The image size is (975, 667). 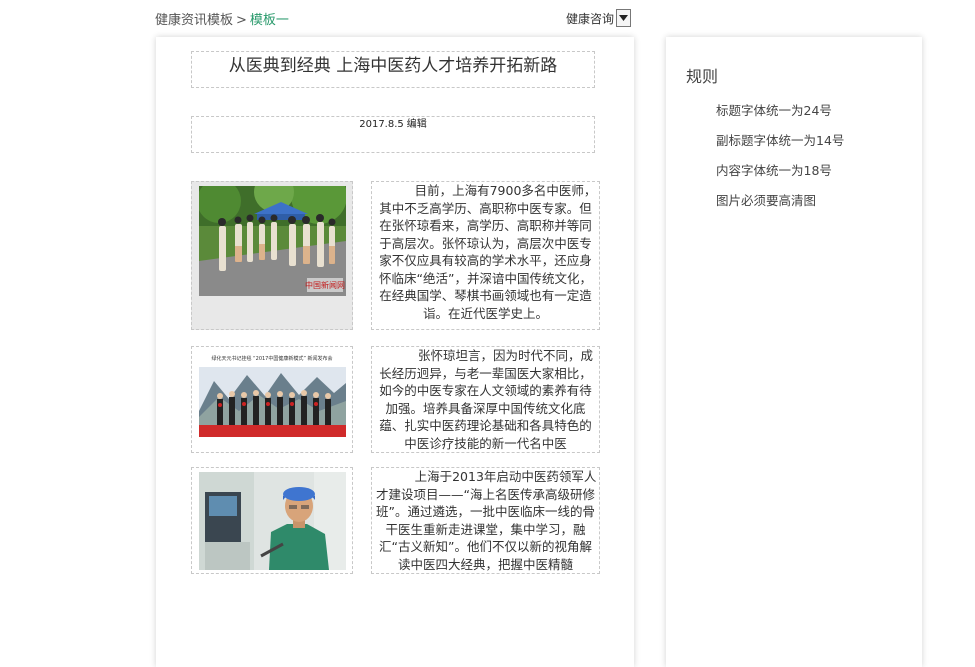 I want to click on dropdown-arrow-icon, so click(x=624, y=18).